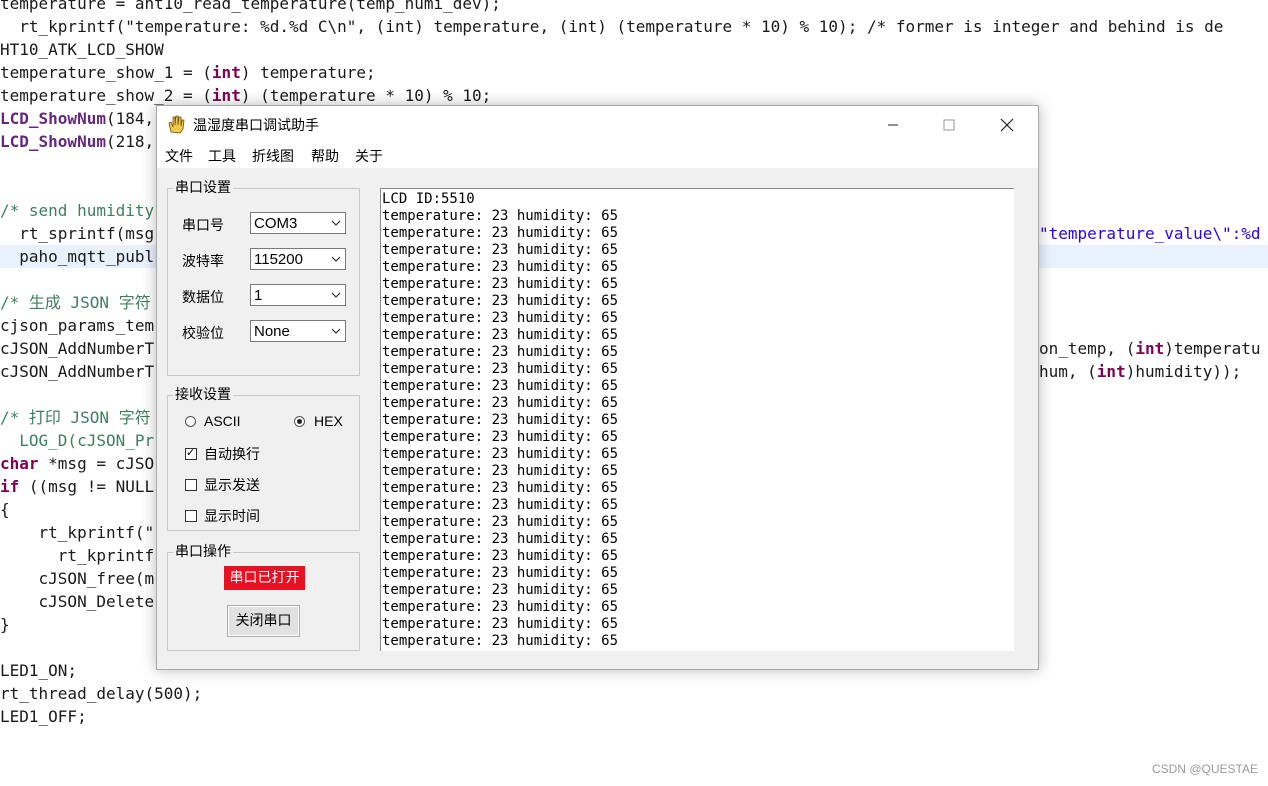 Image resolution: width=1268 pixels, height=786 pixels. I want to click on code-token: cjson_params_tem, so click(77, 325).